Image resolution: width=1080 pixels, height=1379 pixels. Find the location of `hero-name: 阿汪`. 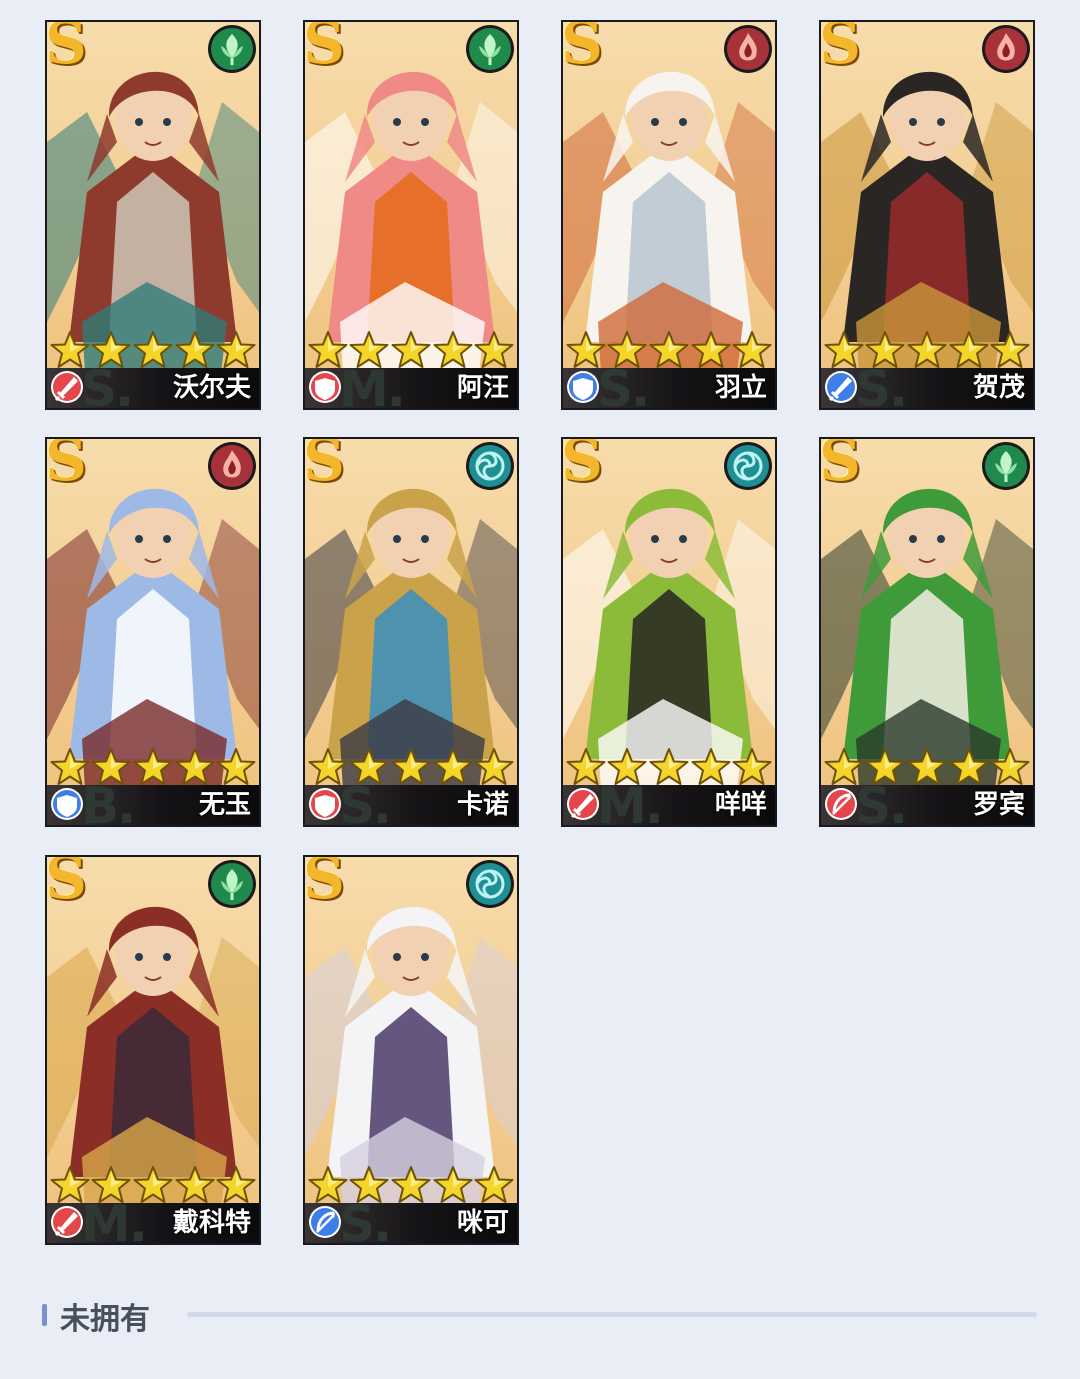

hero-name: 阿汪 is located at coordinates (482, 388).